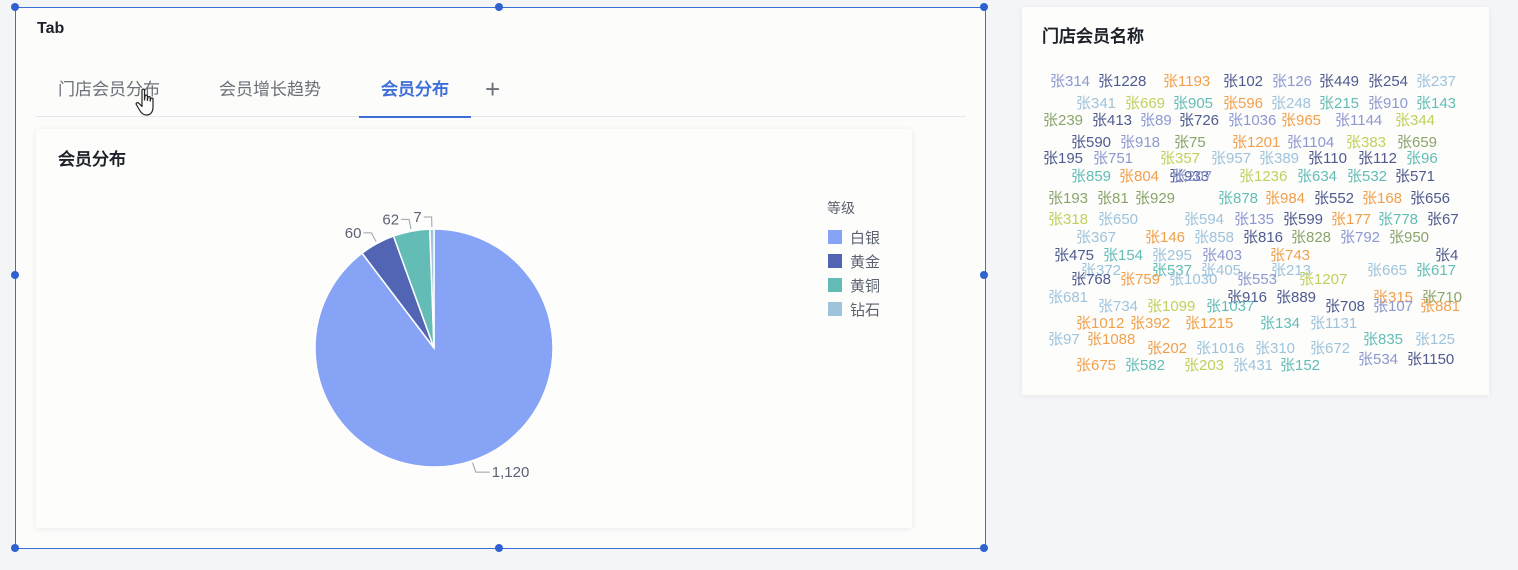 The image size is (1518, 570). What do you see at coordinates (1435, 340) in the screenshot?
I see `word-cloud-item: 张125` at bounding box center [1435, 340].